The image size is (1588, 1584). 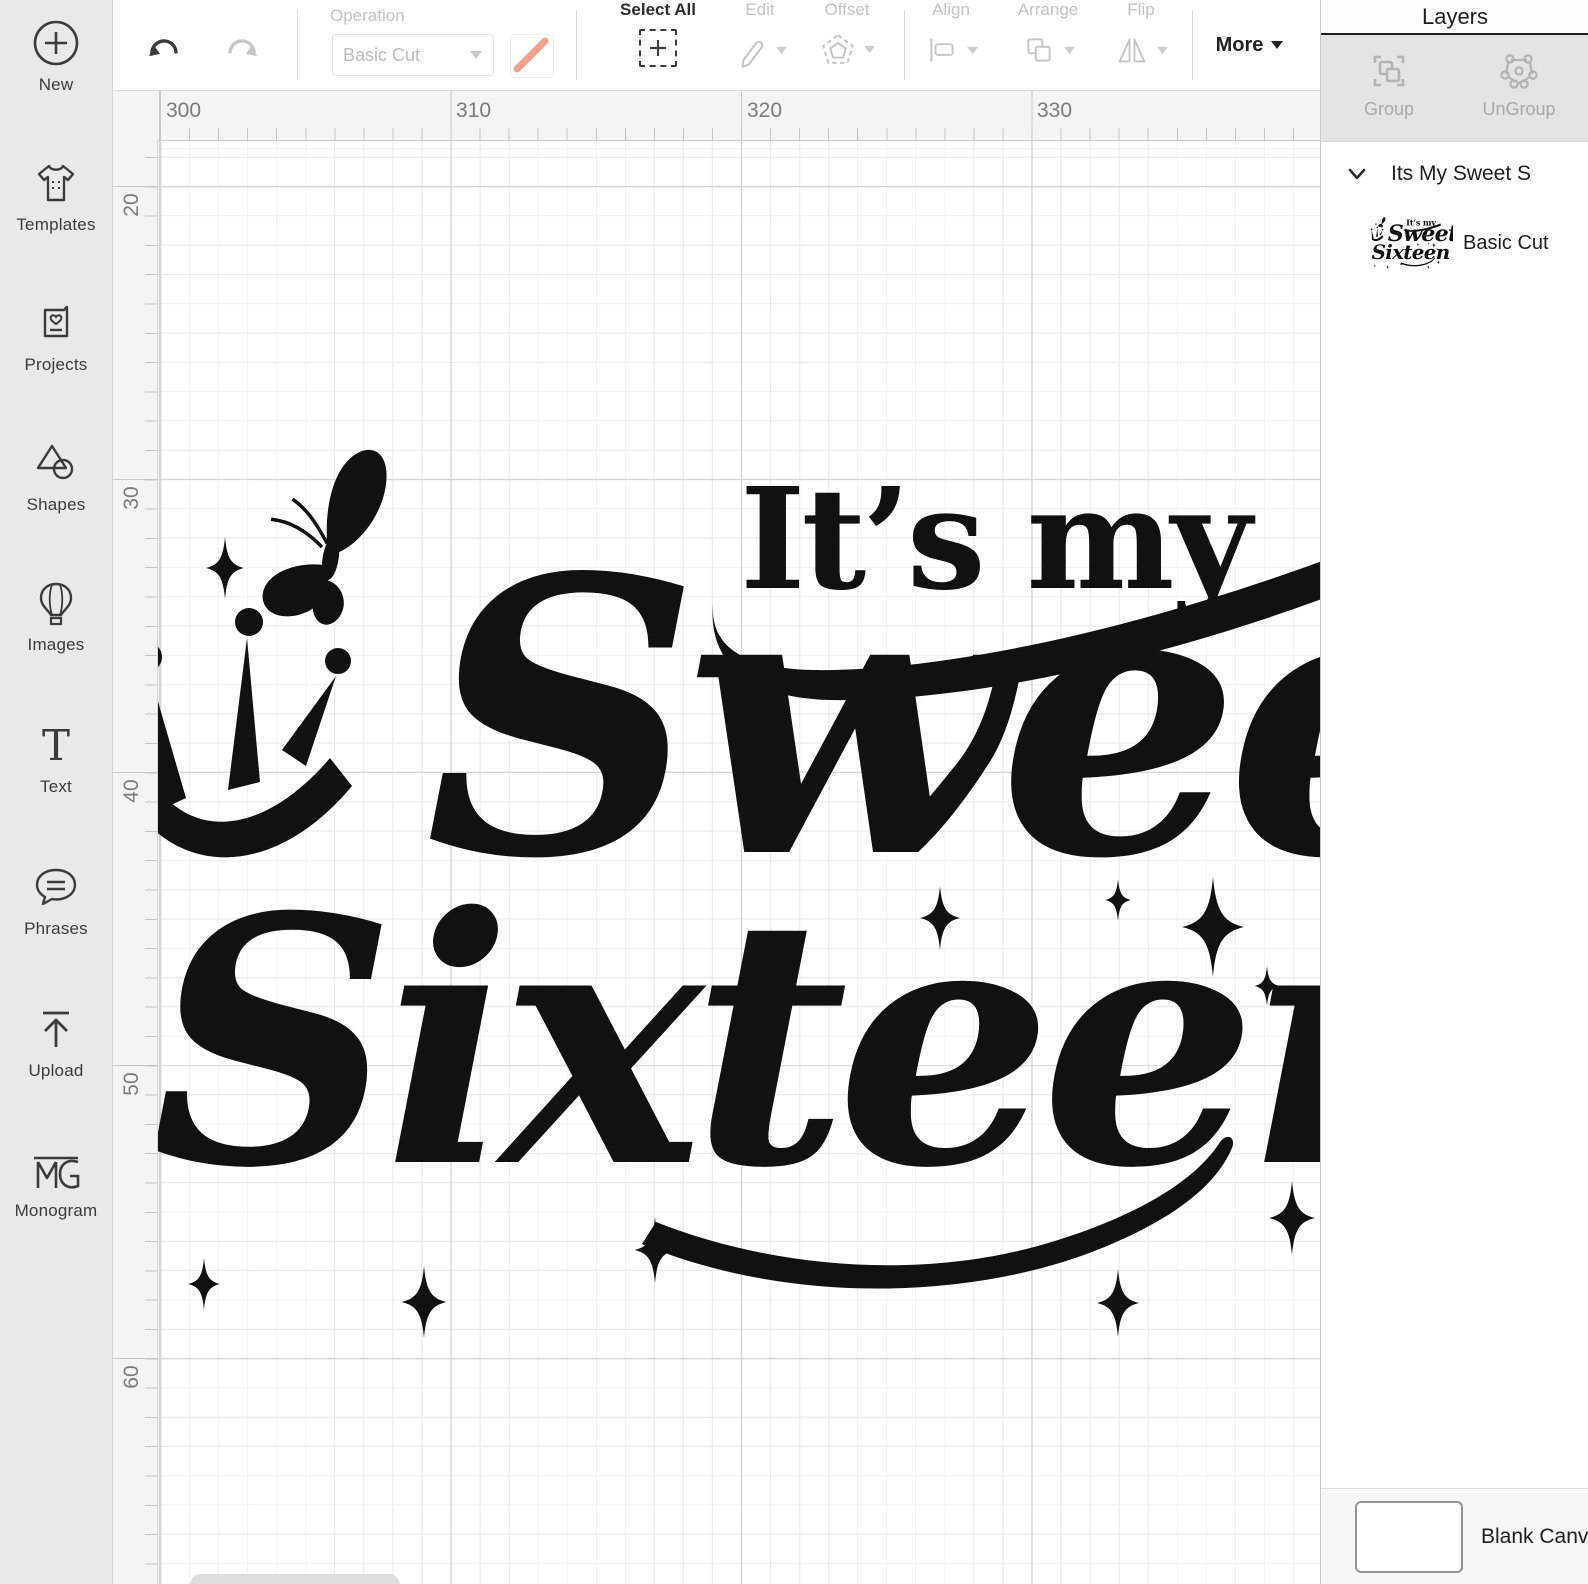 I want to click on sidebar-item-shapes: Shapes, so click(x=56, y=476).